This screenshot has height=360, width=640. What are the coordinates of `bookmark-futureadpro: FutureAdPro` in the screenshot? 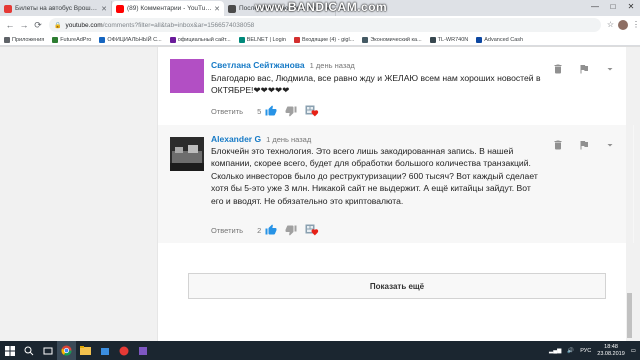 It's located at (72, 39).